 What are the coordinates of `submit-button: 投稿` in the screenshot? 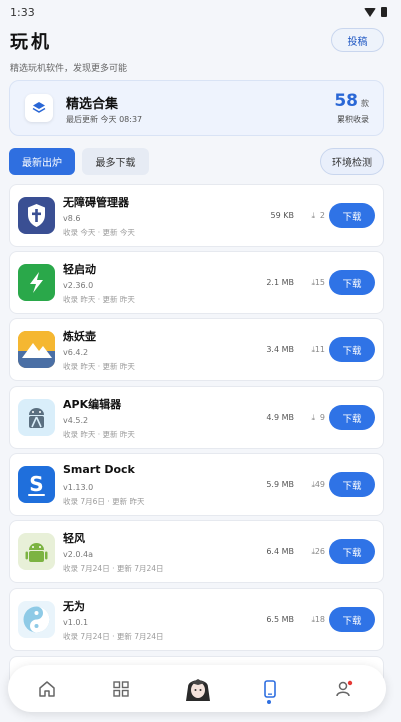 It's located at (357, 40).